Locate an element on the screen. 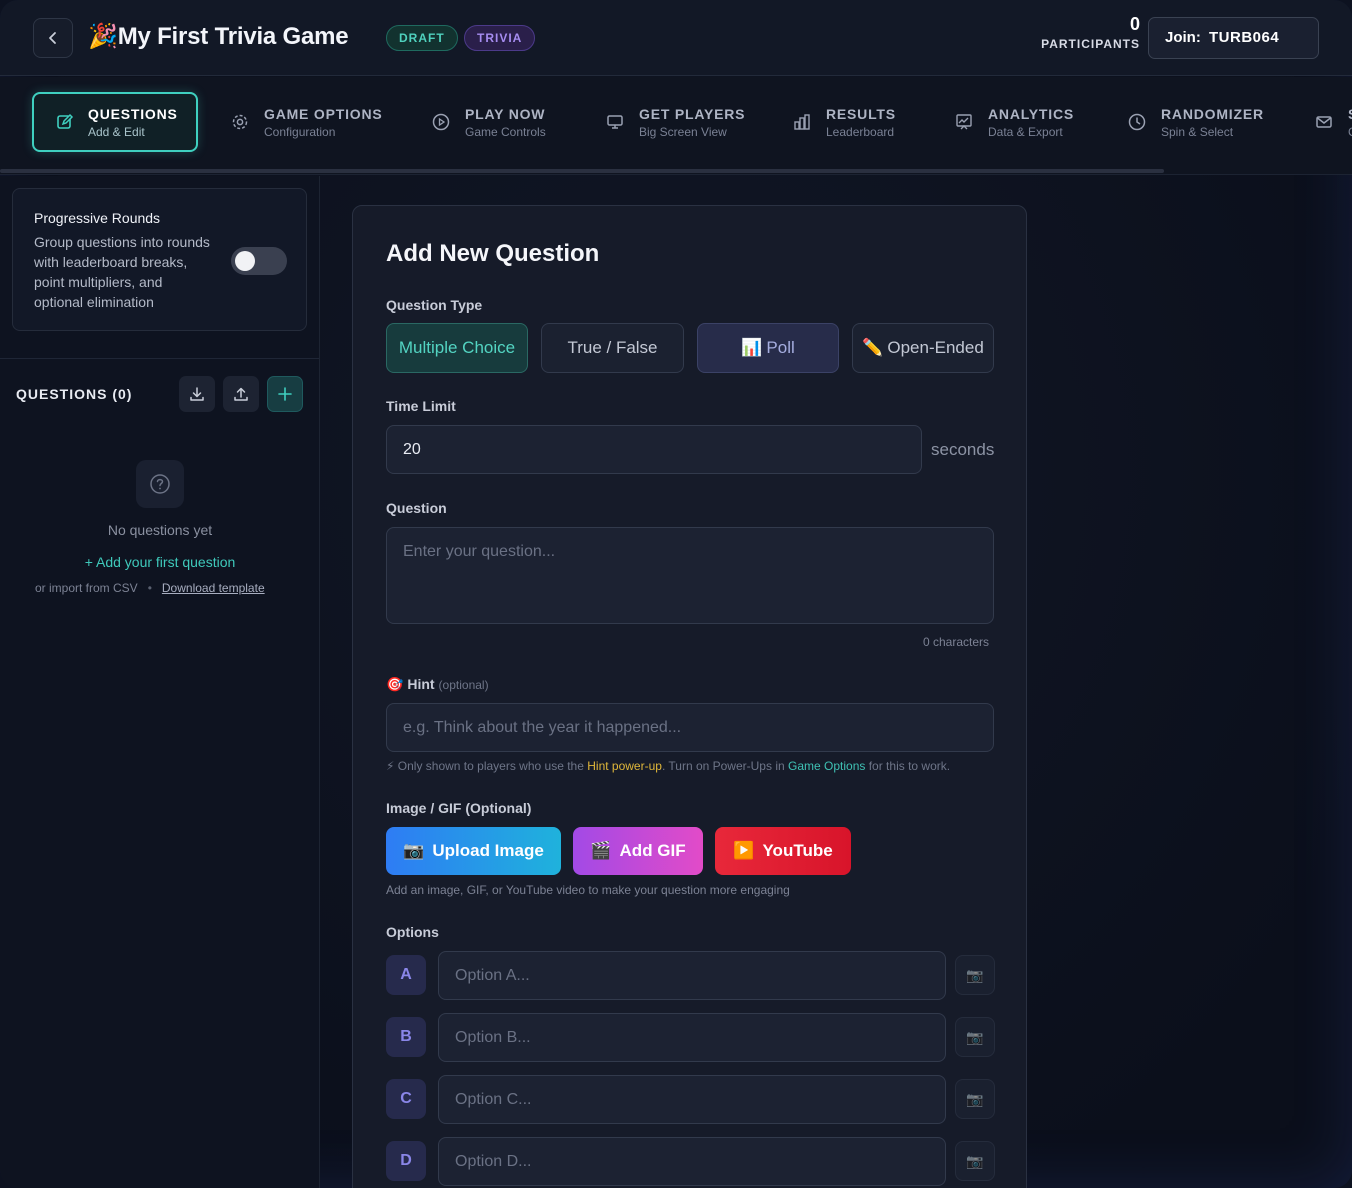 Image resolution: width=1352 pixels, height=1188 pixels. upload-button is located at coordinates (241, 394).